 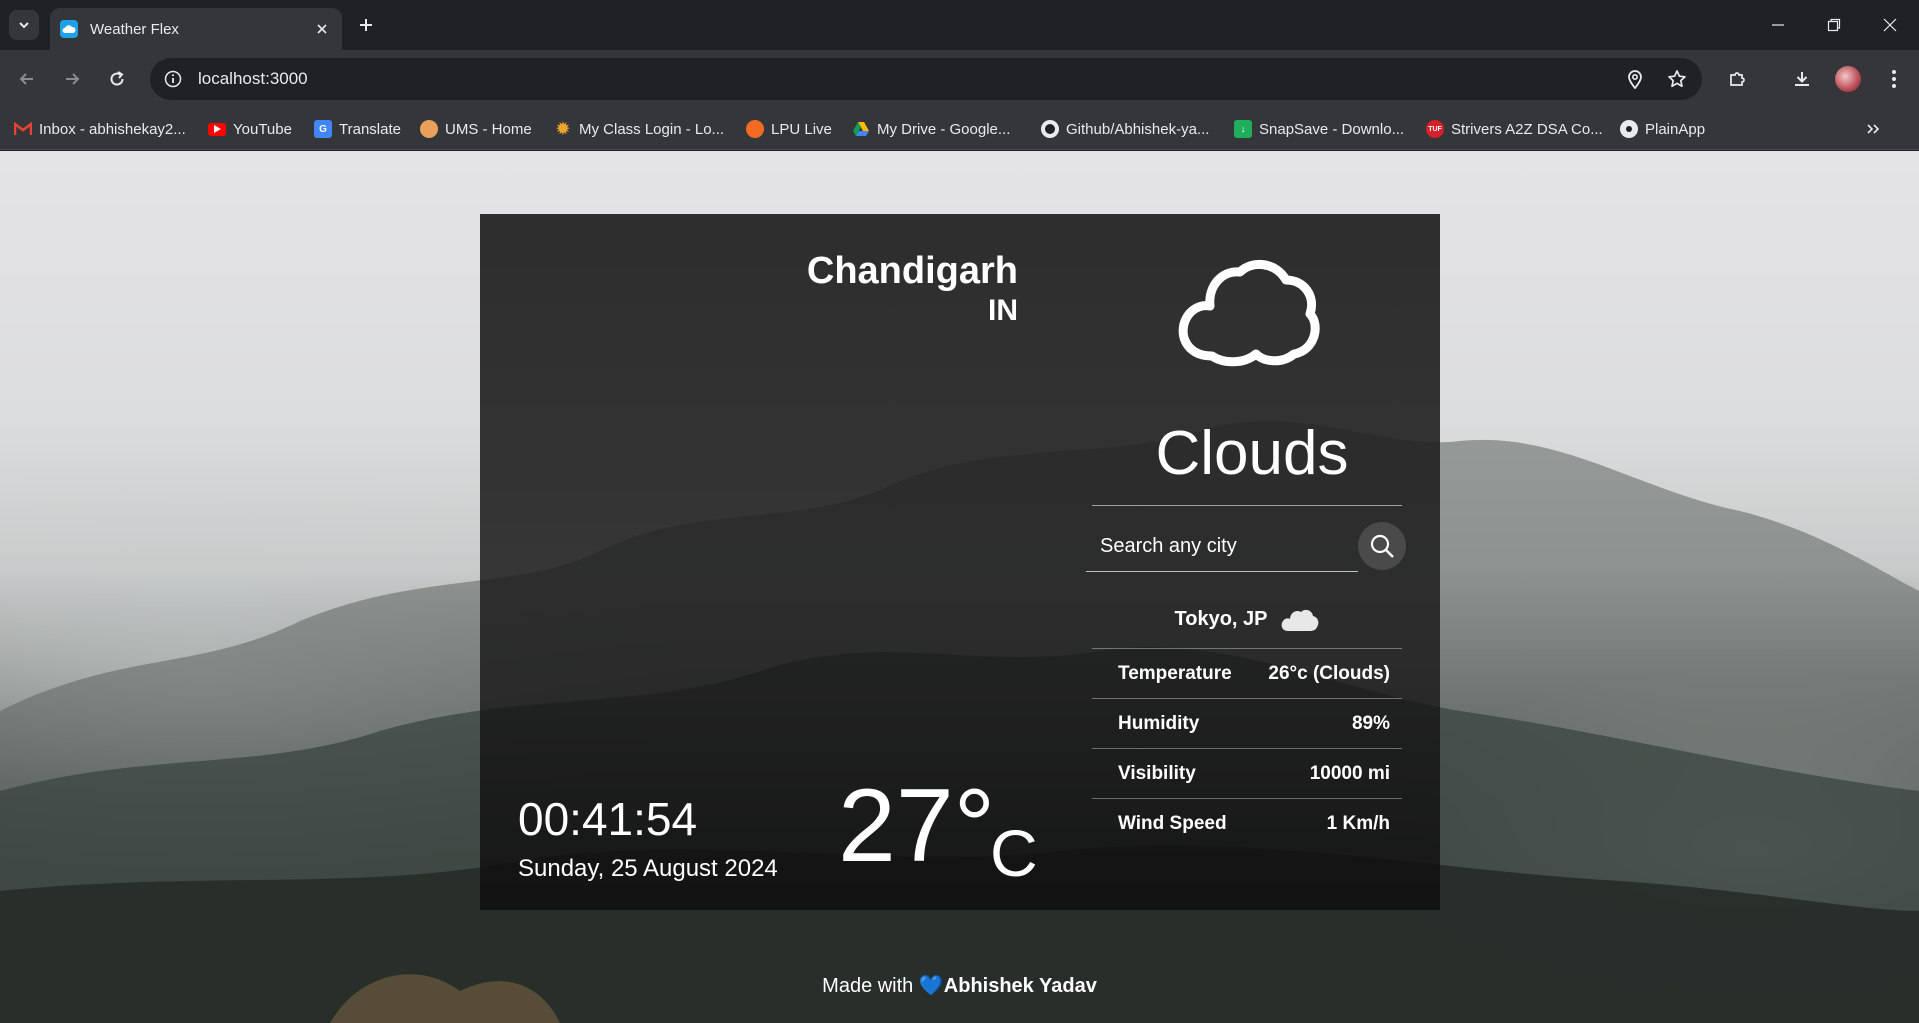 What do you see at coordinates (1247, 505) in the screenshot?
I see `divider` at bounding box center [1247, 505].